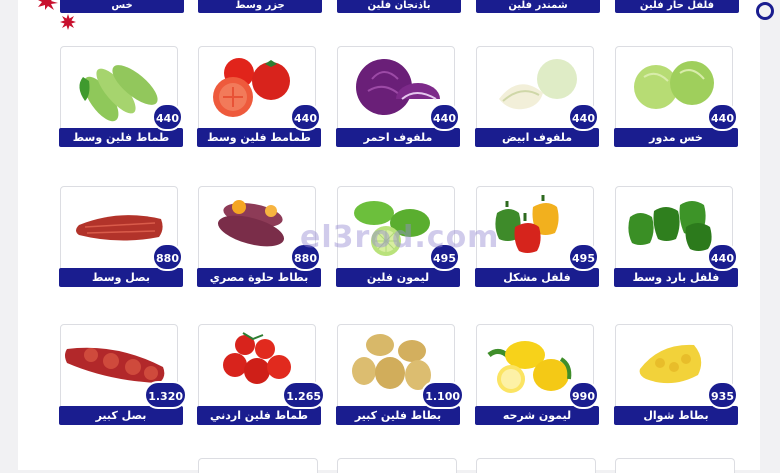 The height and width of the screenshot is (473, 780). Describe the element at coordinates (122, 6) in the screenshot. I see `product-label: خس` at that location.